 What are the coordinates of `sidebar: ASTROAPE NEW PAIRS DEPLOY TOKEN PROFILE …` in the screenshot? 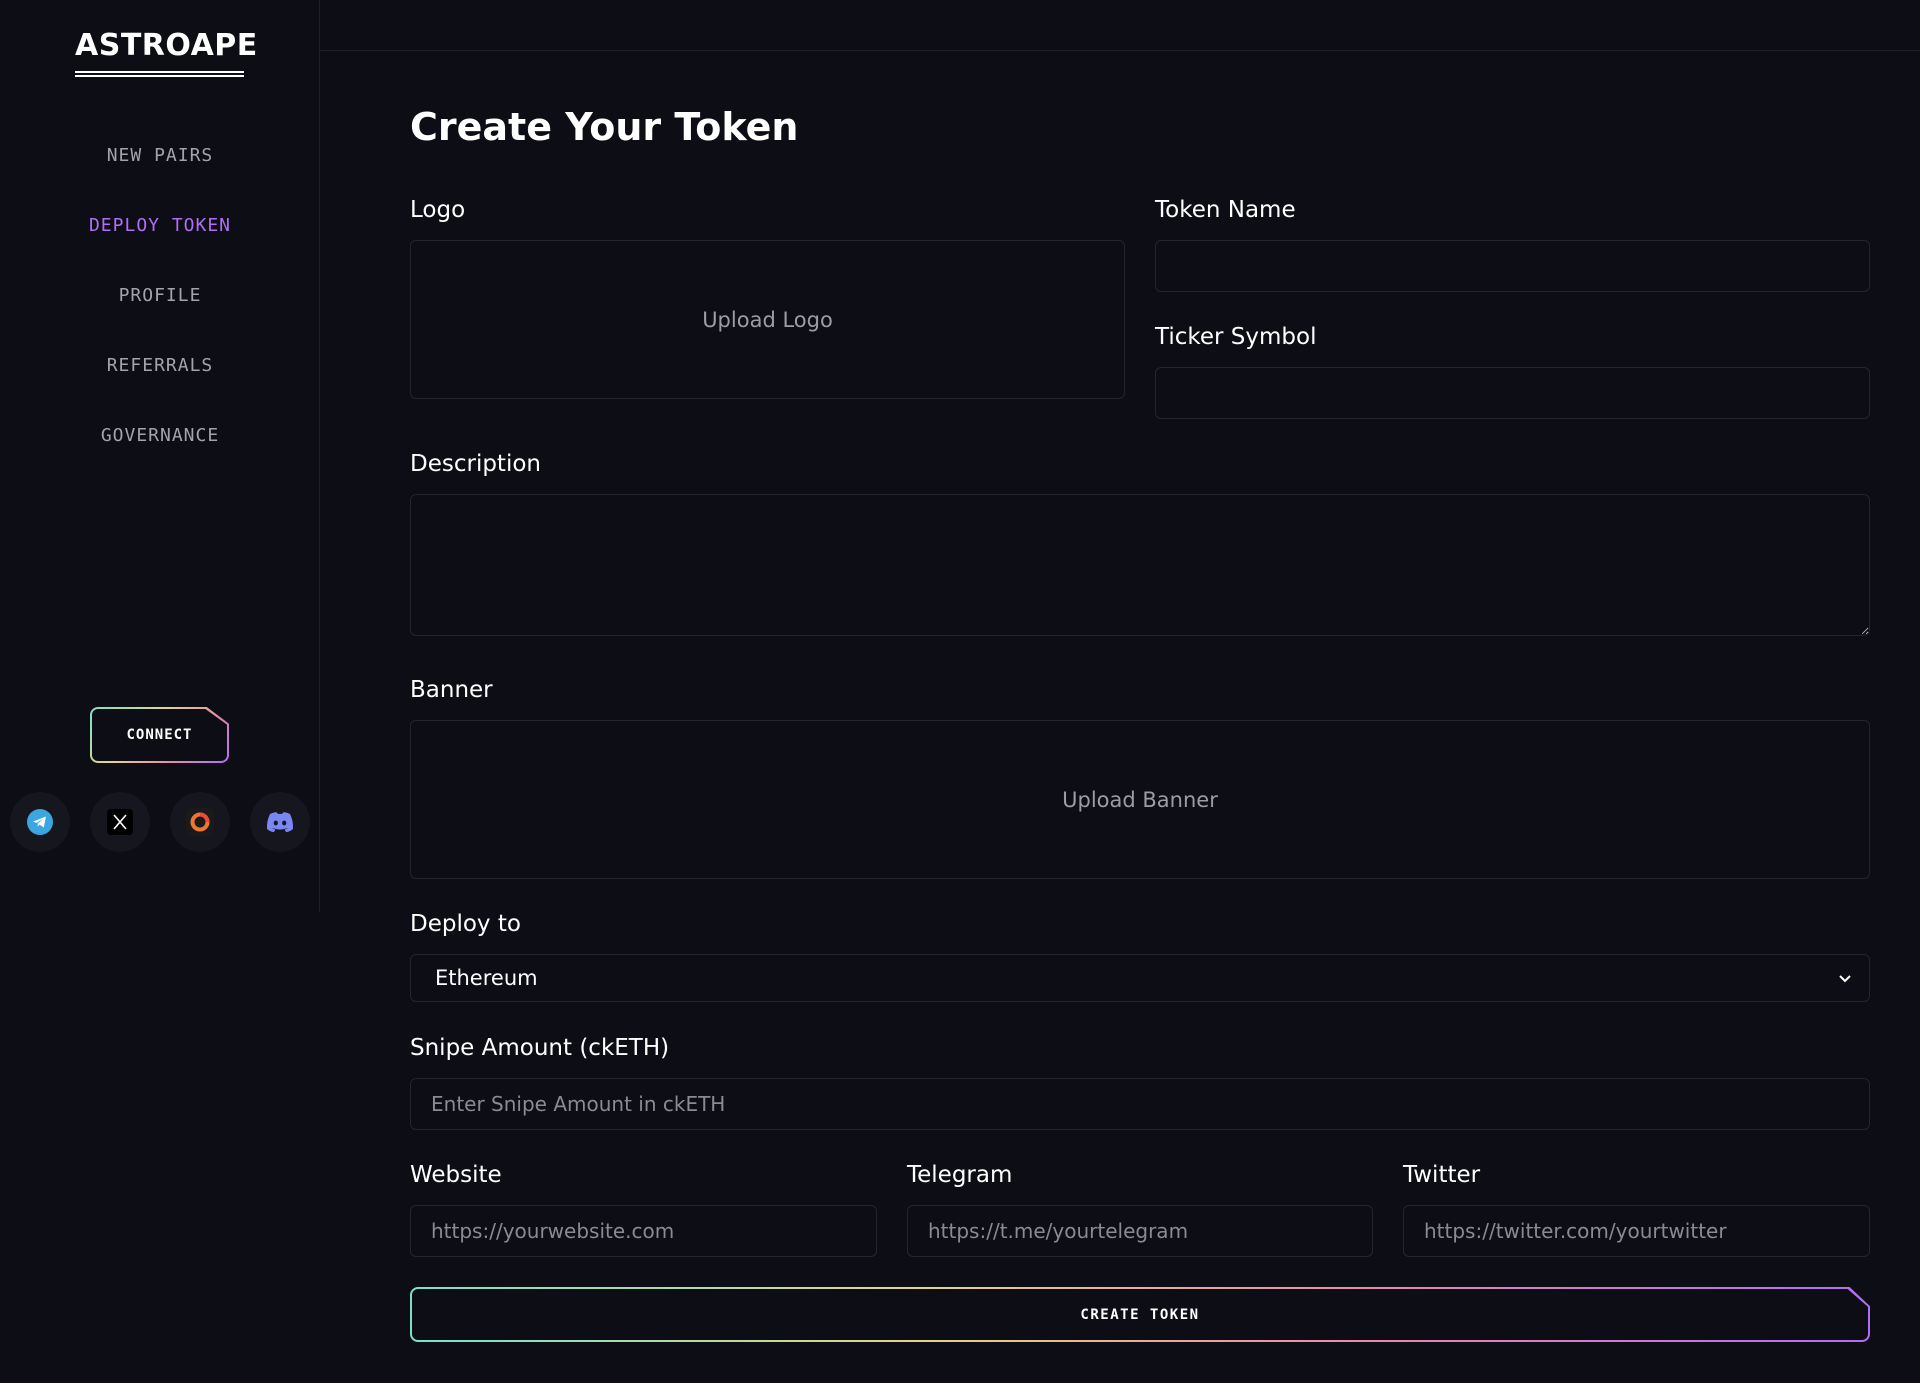 It's located at (160, 456).